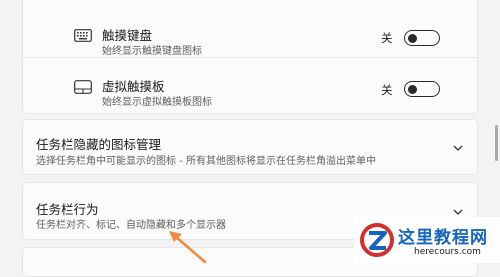  What do you see at coordinates (152, 51) in the screenshot?
I see `touch-keyboard-subtitle: 始终显示触摸键盘图标` at bounding box center [152, 51].